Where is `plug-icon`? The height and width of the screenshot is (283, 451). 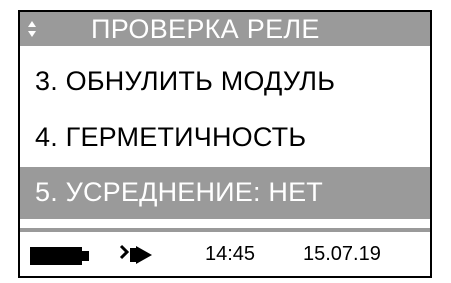
plug-icon is located at coordinates (137, 257).